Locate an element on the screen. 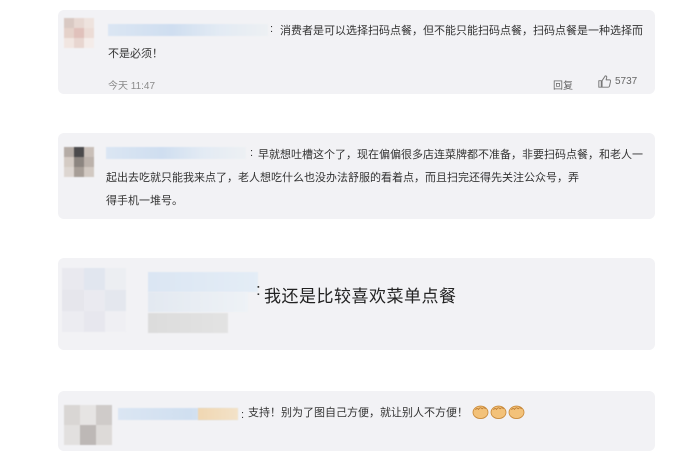  like-button: 5737 is located at coordinates (617, 81).